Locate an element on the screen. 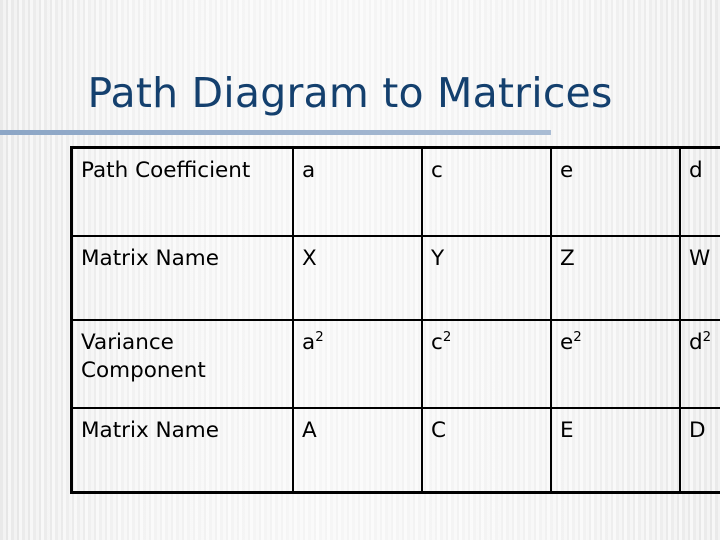 This screenshot has height=540, width=720. cell-matrix-name-c: C is located at coordinates (486, 450).